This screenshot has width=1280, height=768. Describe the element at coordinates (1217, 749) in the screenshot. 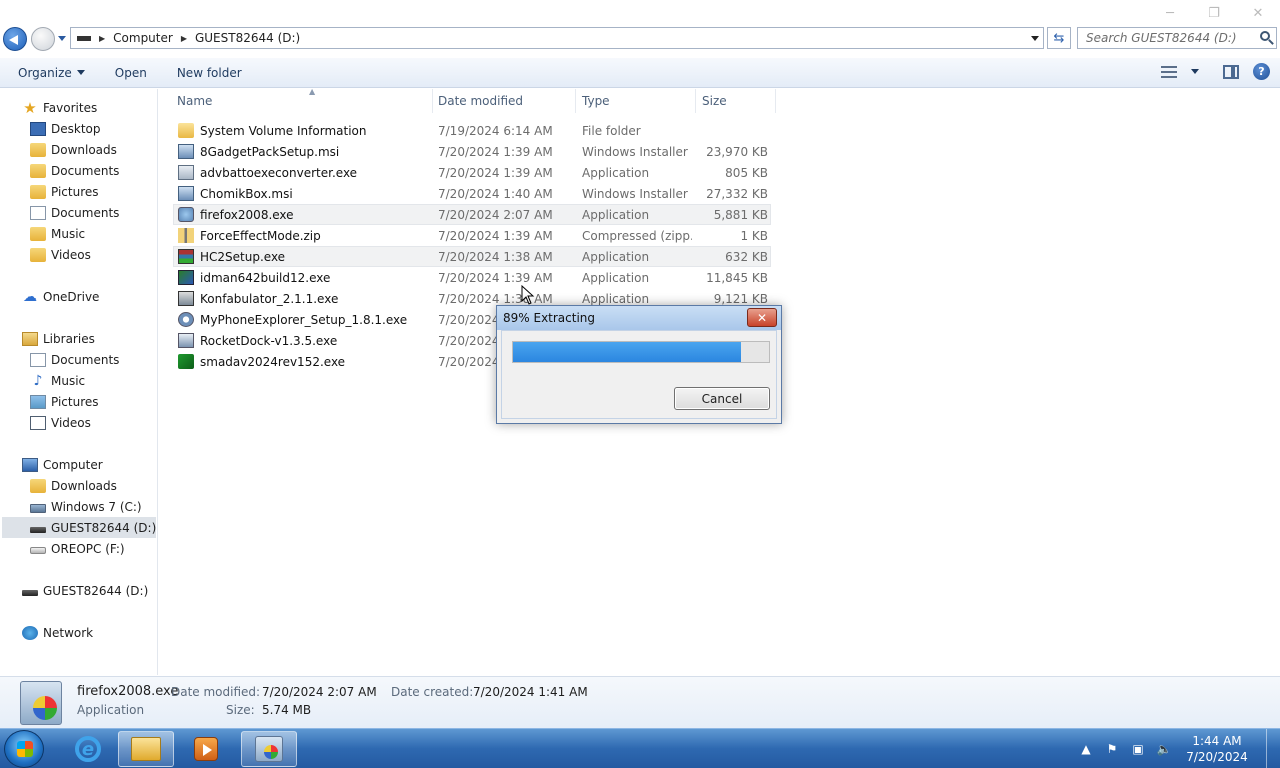

I see `clock: 1:44 AM 7/20/2024` at that location.